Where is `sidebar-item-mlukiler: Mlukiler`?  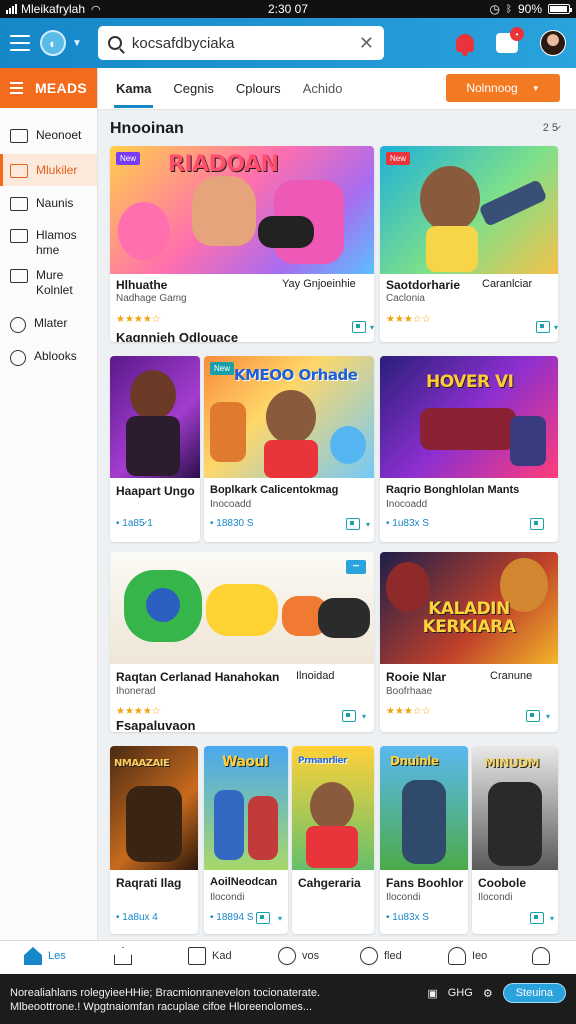
sidebar-item-mlukiler: Mlukiler is located at coordinates (48, 170).